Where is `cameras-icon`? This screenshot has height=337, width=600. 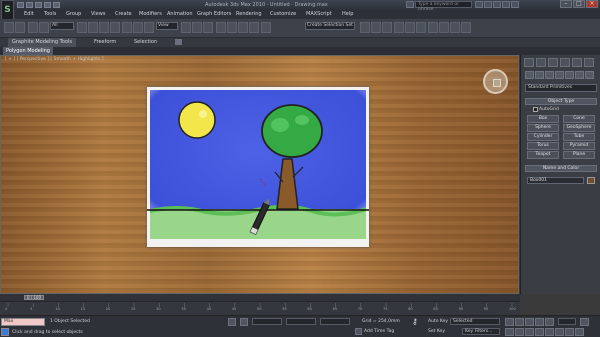
cameras-icon is located at coordinates (559, 75).